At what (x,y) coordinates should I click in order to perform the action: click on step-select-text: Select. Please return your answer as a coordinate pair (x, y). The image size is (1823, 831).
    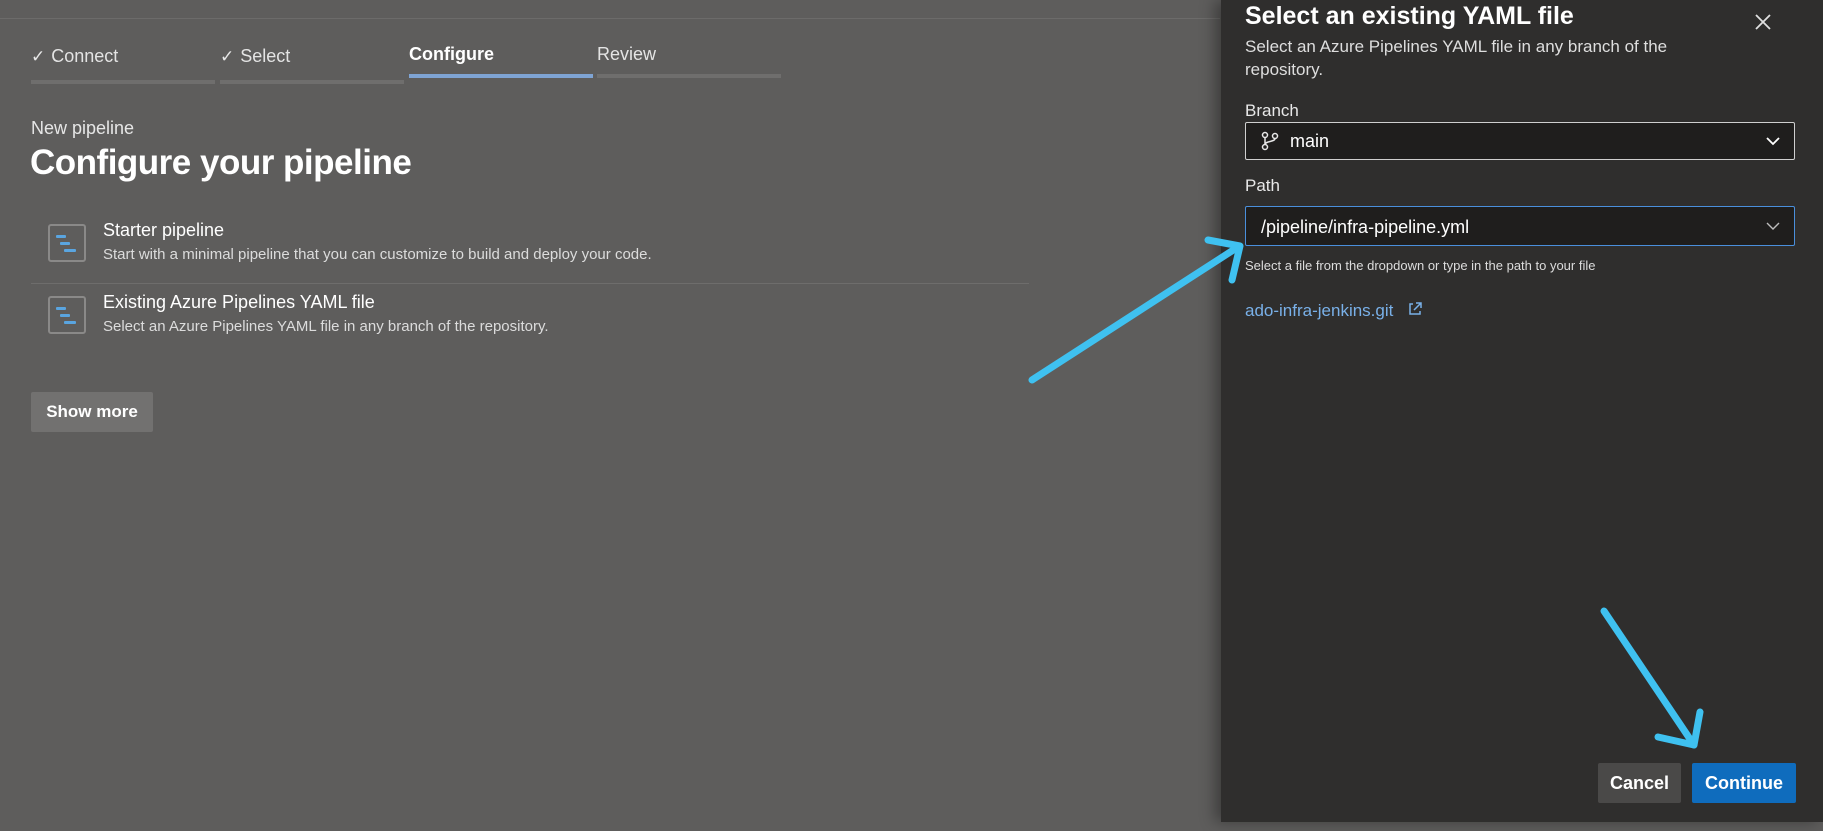
    Looking at the image, I should click on (265, 56).